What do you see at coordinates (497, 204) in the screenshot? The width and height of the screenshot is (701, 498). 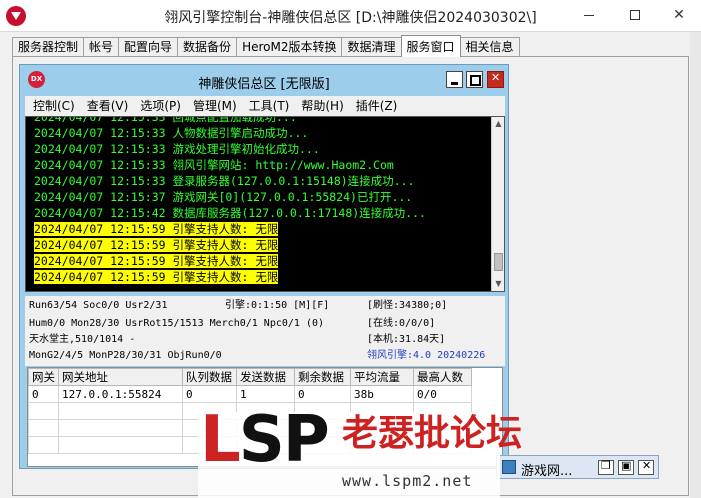 I see `log-scrollbar: ▲ ▼` at bounding box center [497, 204].